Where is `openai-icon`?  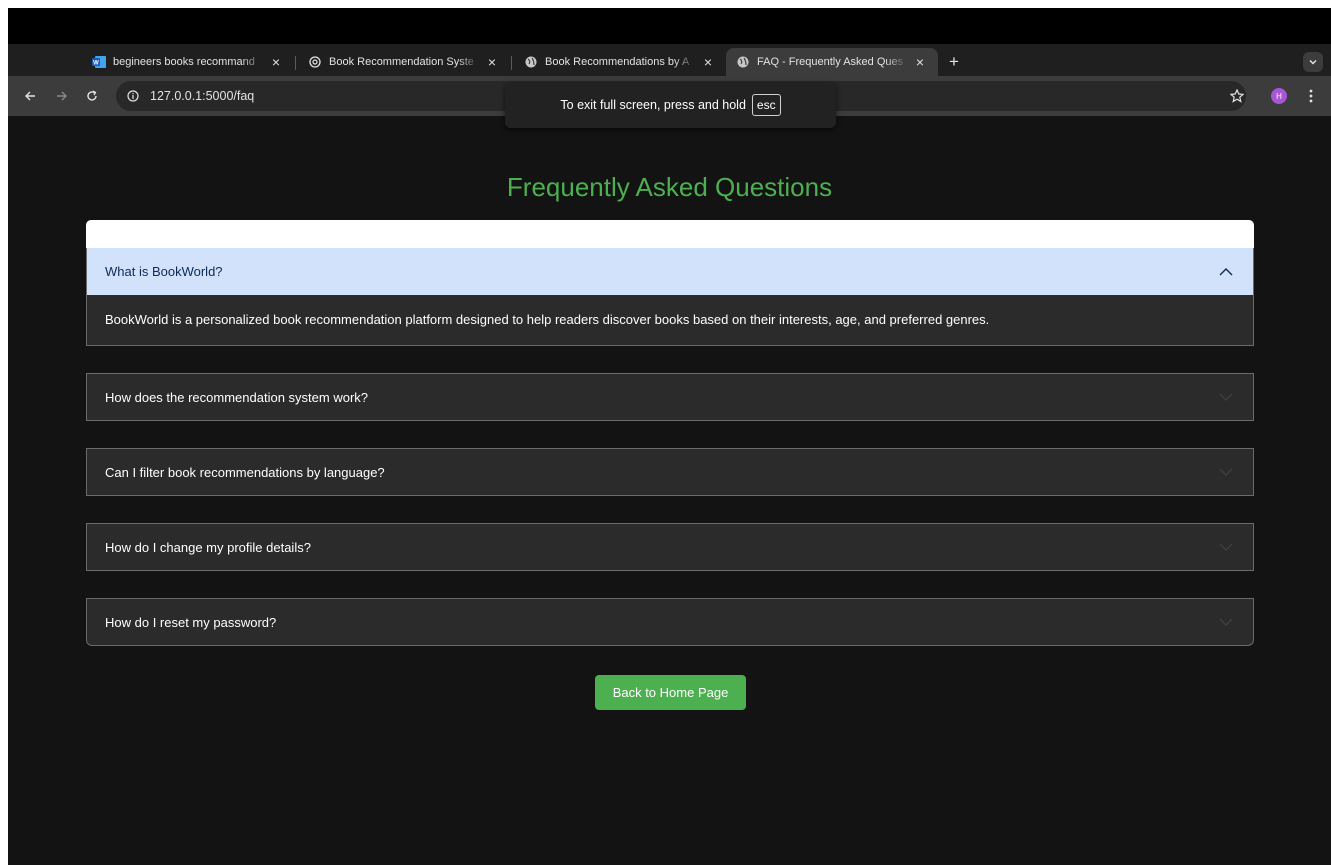
openai-icon is located at coordinates (315, 62).